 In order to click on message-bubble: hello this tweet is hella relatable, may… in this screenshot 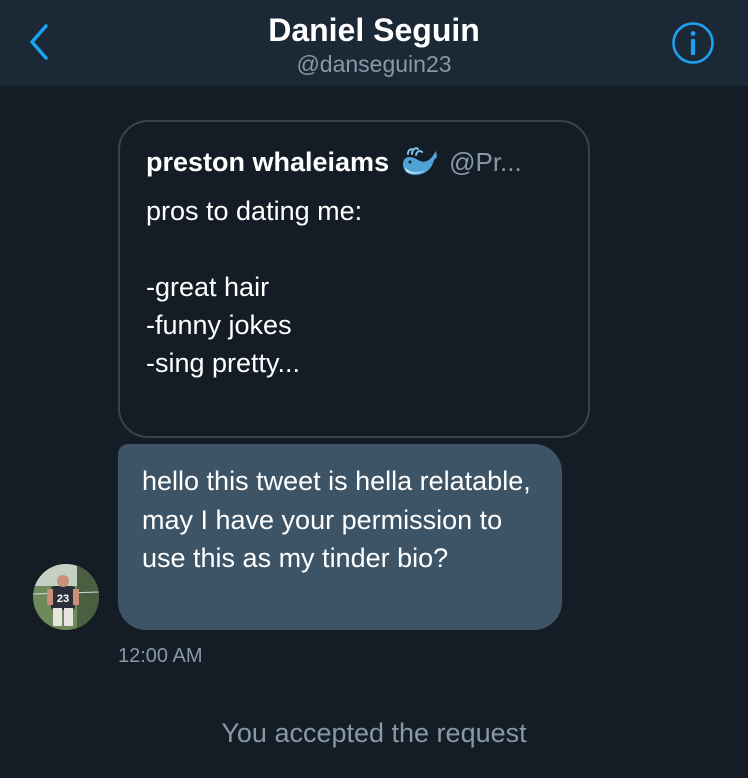, I will do `click(340, 537)`.